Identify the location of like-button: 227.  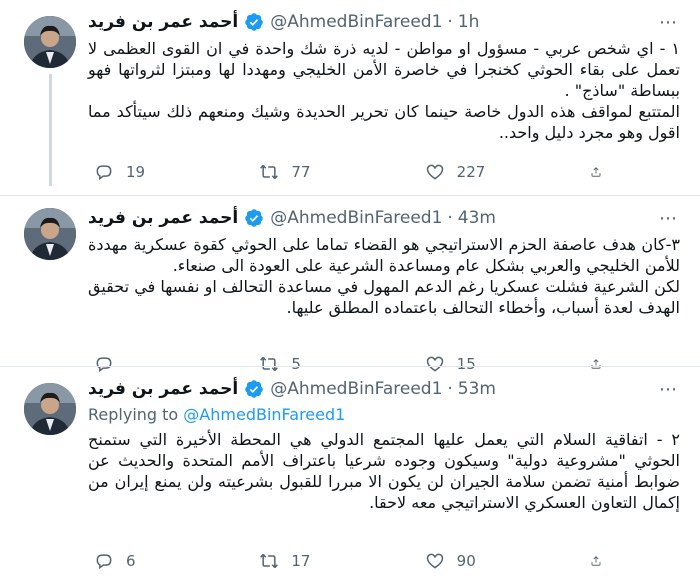
(480, 172).